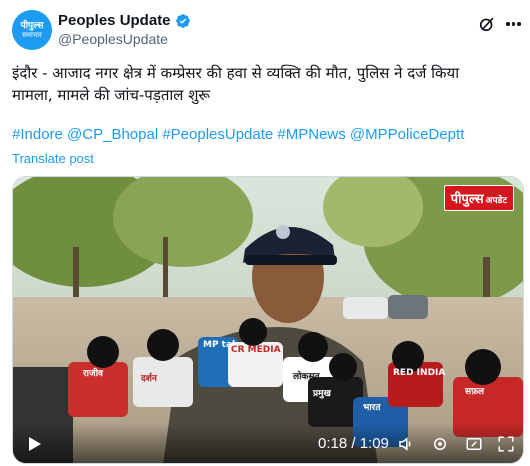 This screenshot has height=466, width=530. What do you see at coordinates (114, 20) in the screenshot?
I see `author-display-name: Peoples Update` at bounding box center [114, 20].